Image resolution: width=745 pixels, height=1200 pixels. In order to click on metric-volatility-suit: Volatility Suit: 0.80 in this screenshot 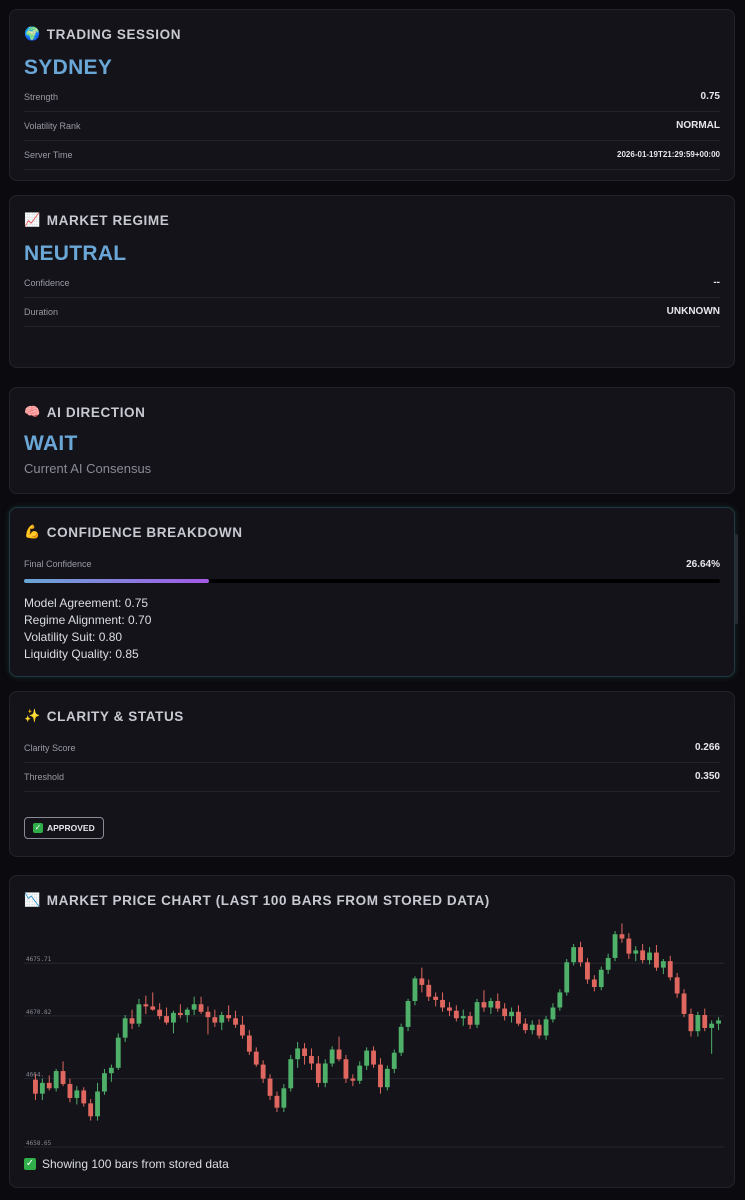, I will do `click(73, 637)`.